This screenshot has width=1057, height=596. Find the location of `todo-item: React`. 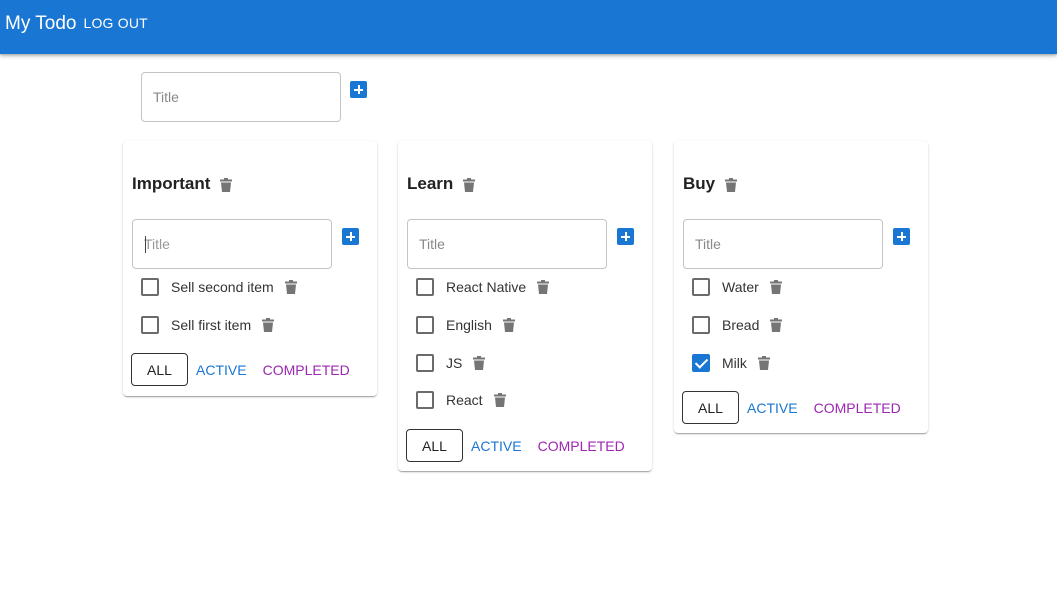

todo-item: React is located at coordinates (461, 400).